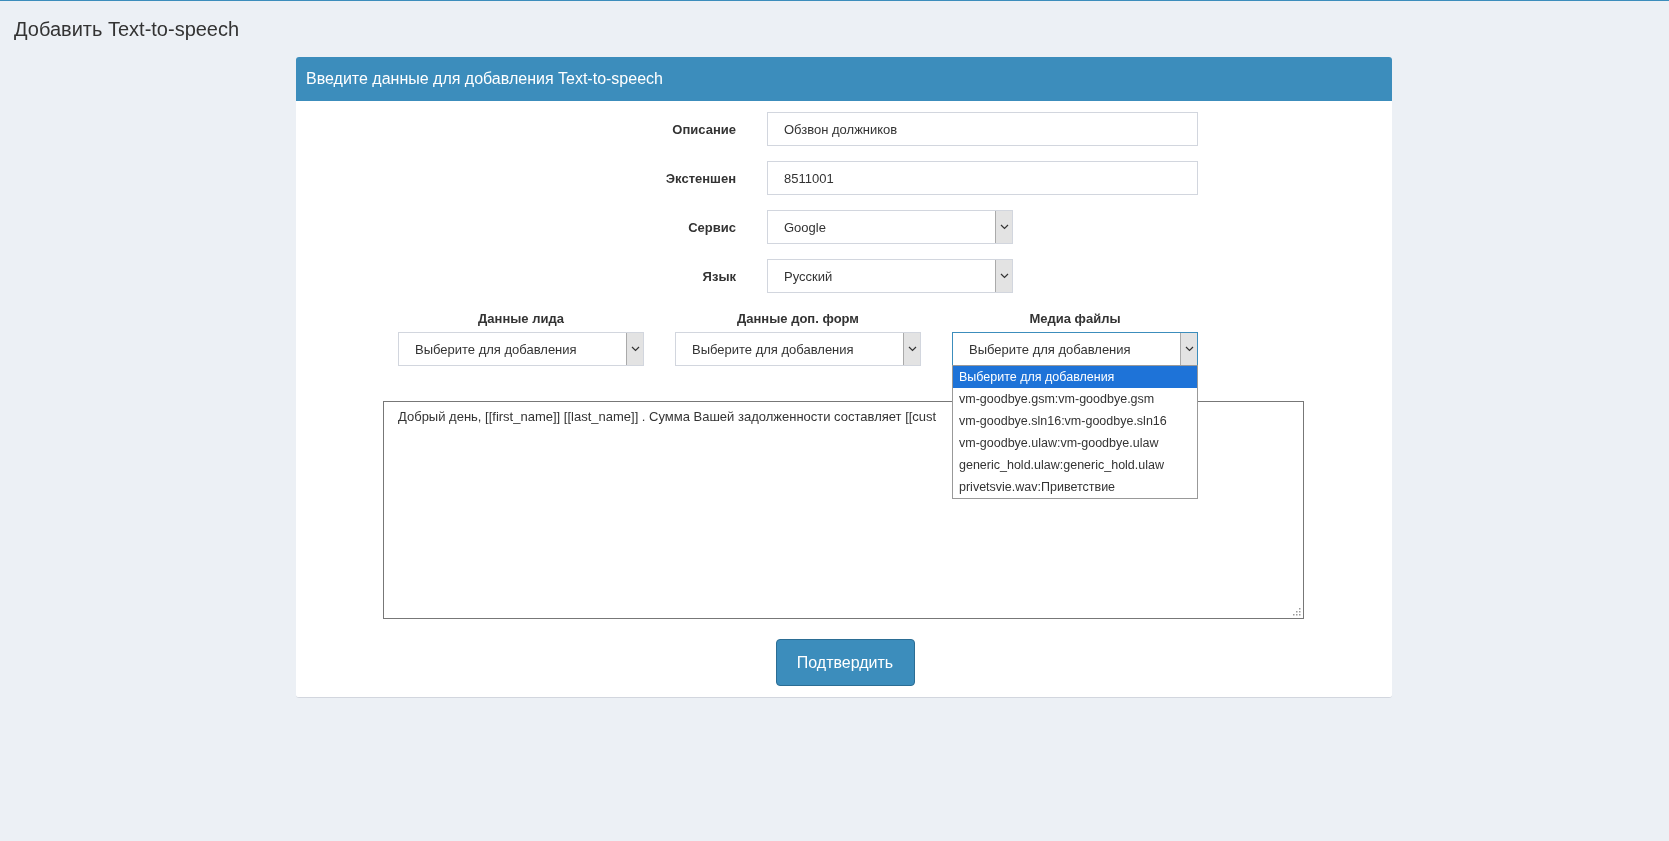 The width and height of the screenshot is (1669, 841). I want to click on select-field: Русский, so click(890, 276).